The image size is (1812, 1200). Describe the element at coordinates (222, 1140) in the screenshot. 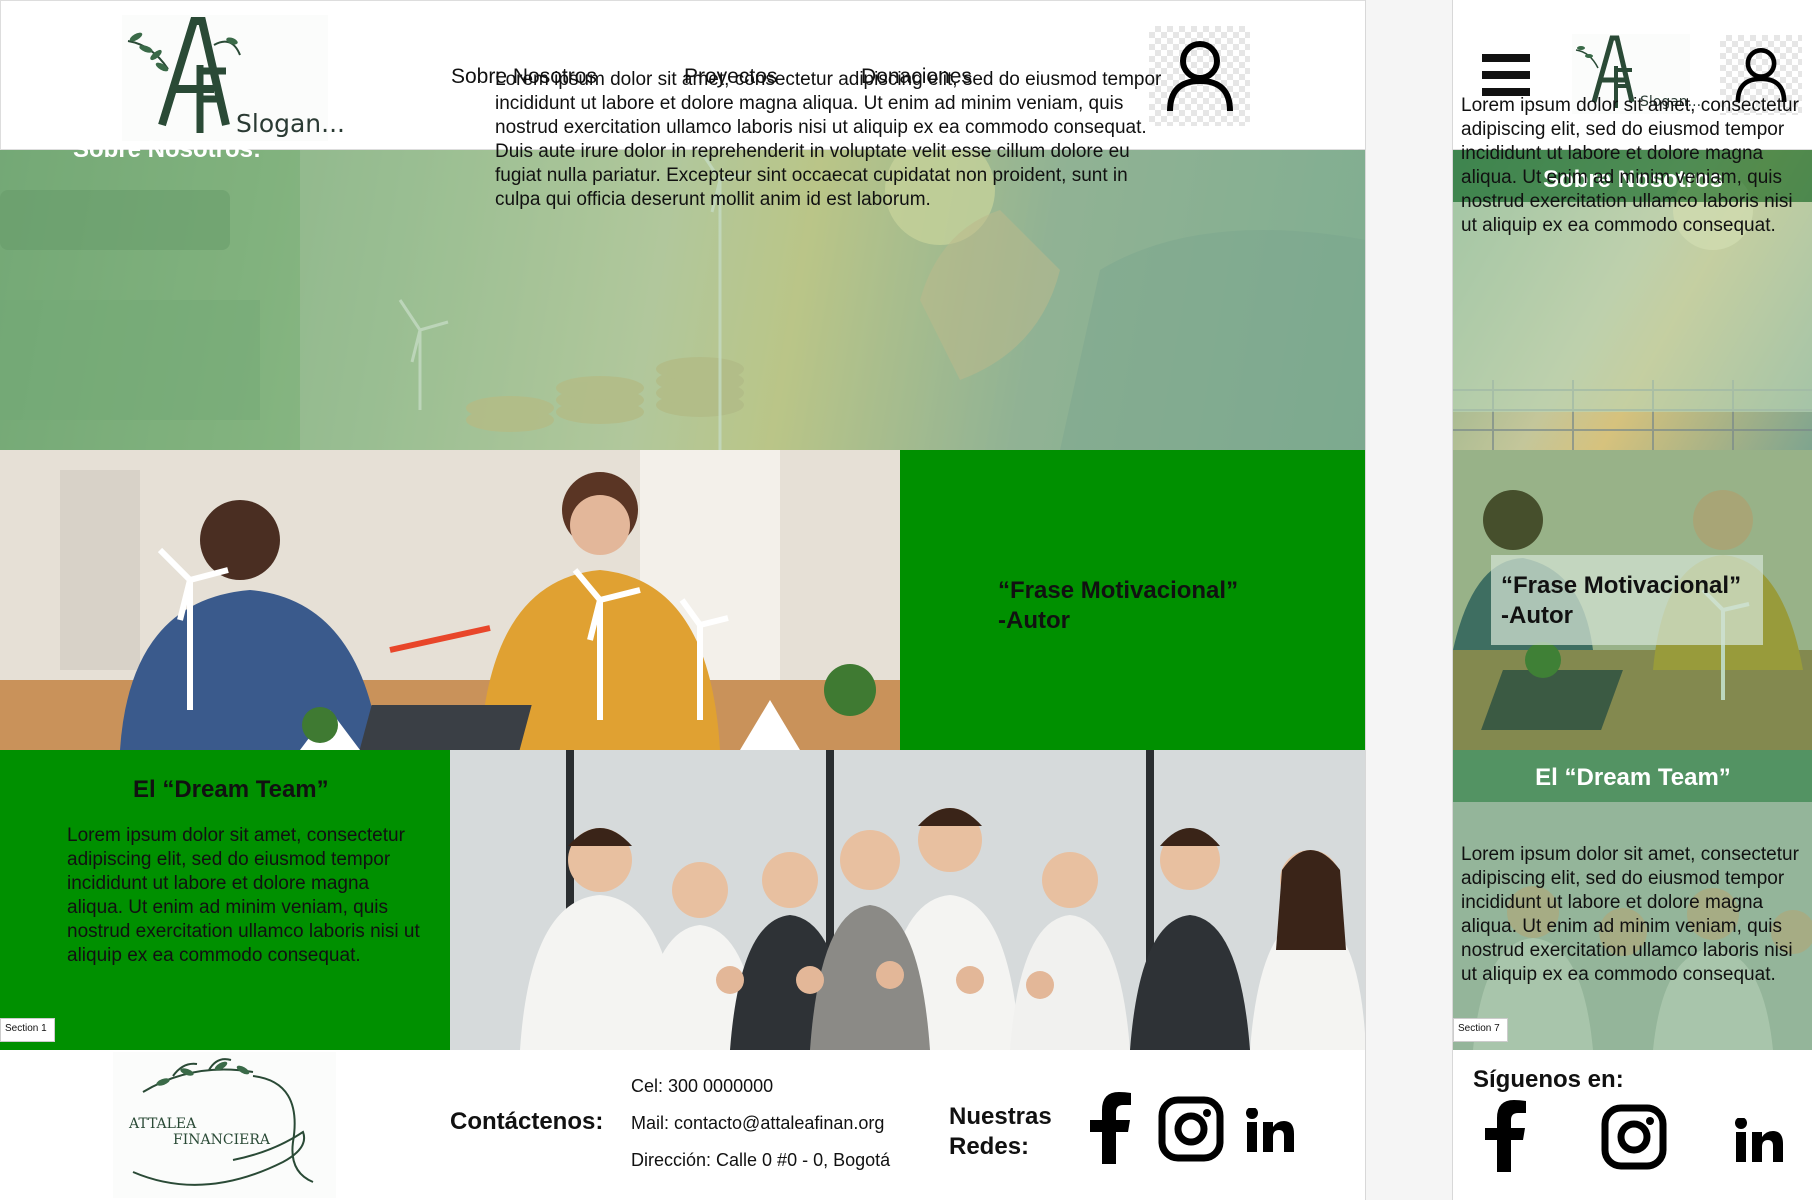

I see `brand-name-line2: FINANCIERA` at that location.